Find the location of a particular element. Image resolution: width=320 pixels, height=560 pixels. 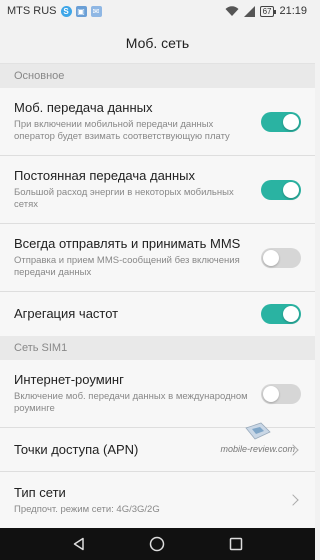

carrier-aggregation-row: Агрегация частот is located at coordinates (157, 314).